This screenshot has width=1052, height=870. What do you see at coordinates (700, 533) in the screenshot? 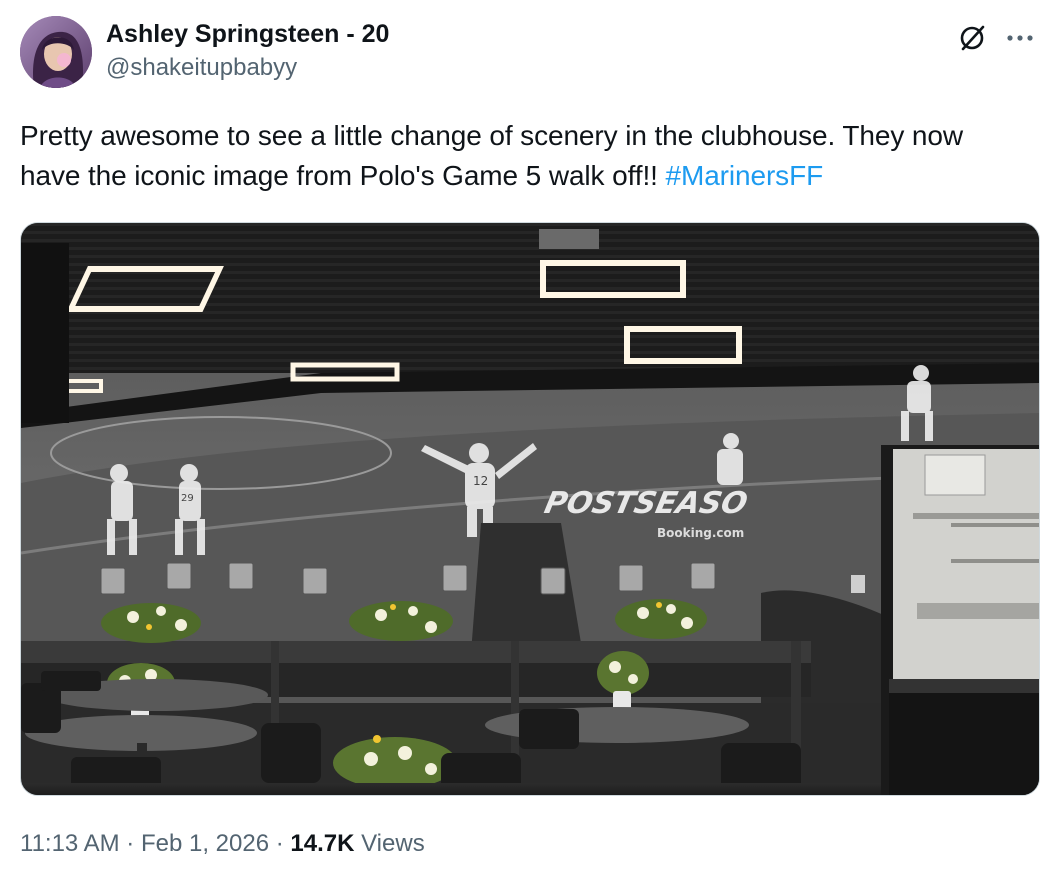
I see `mural-sub-text: Booking.com` at bounding box center [700, 533].